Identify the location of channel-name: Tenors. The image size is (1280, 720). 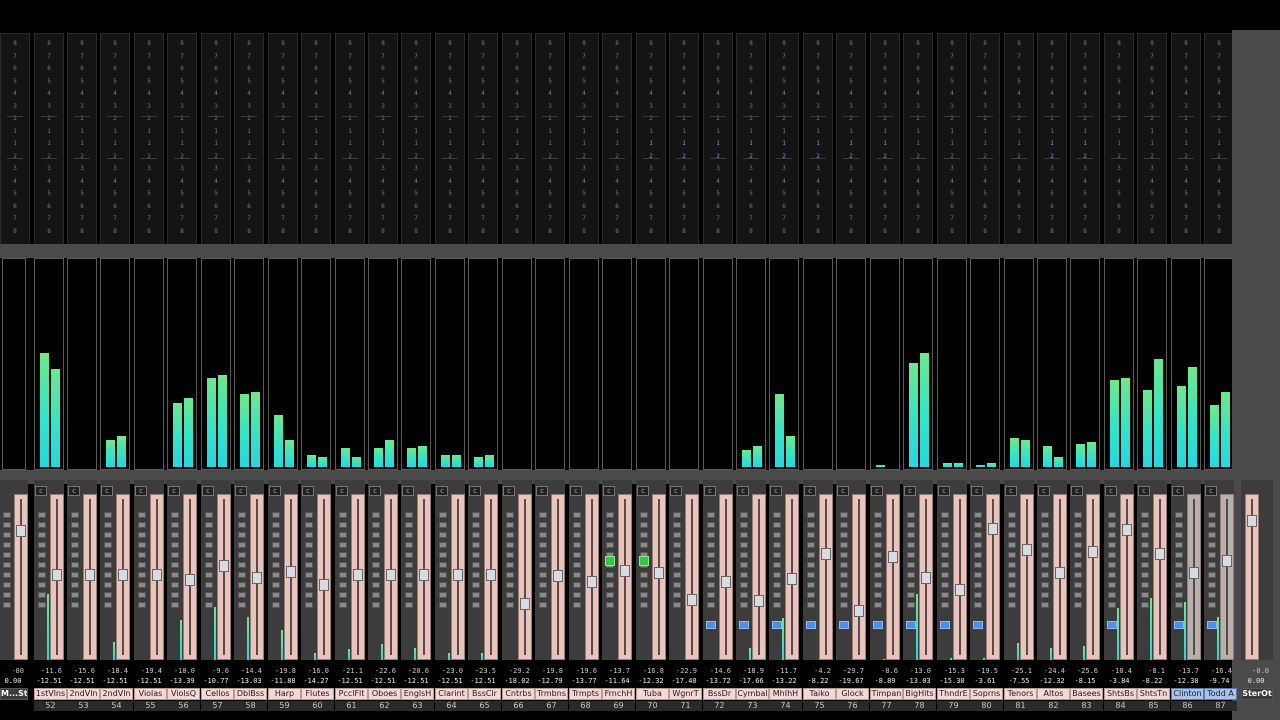
(1020, 694).